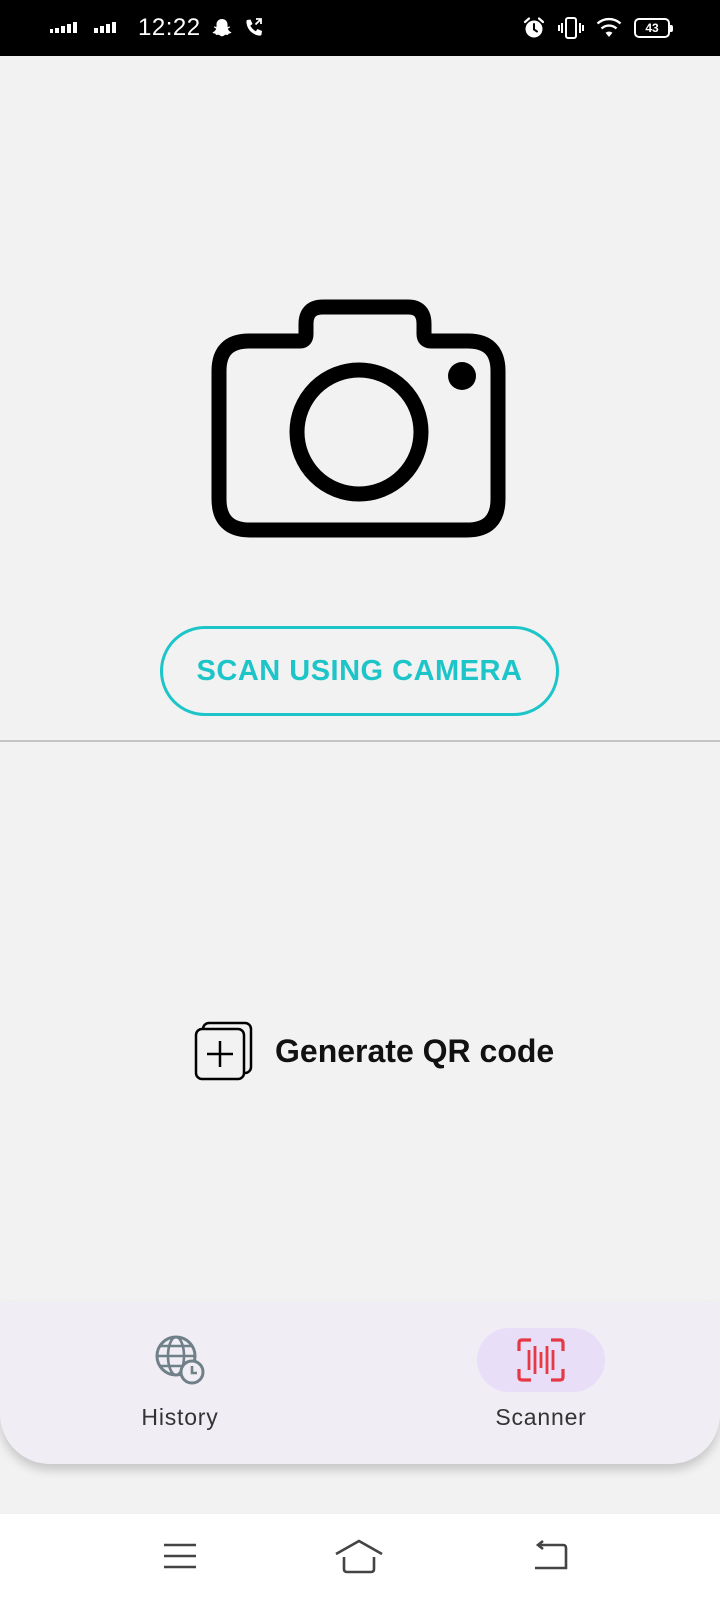  I want to click on status-bar: 12:22 43, so click(360, 28).